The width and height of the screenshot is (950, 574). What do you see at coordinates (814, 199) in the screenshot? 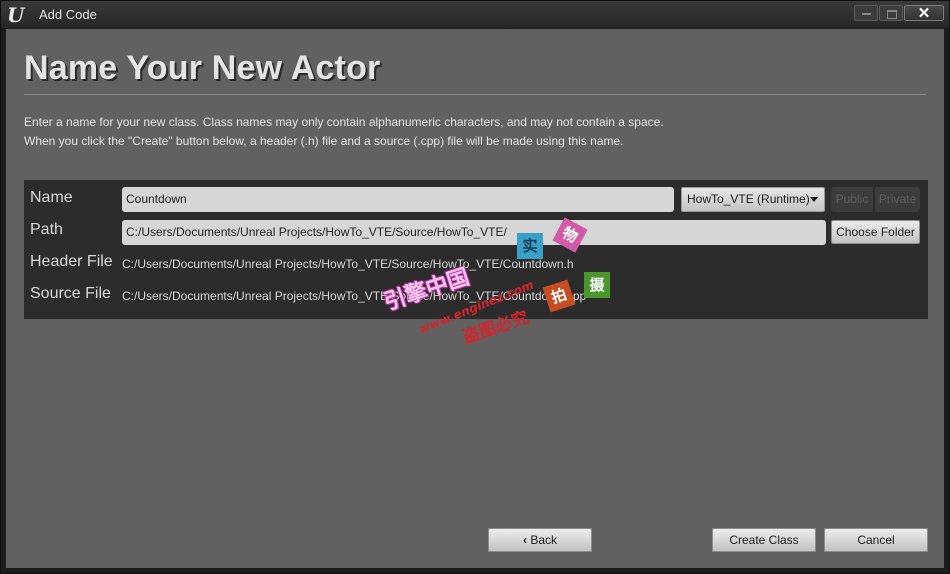
I see `chevron-down-icon` at bounding box center [814, 199].